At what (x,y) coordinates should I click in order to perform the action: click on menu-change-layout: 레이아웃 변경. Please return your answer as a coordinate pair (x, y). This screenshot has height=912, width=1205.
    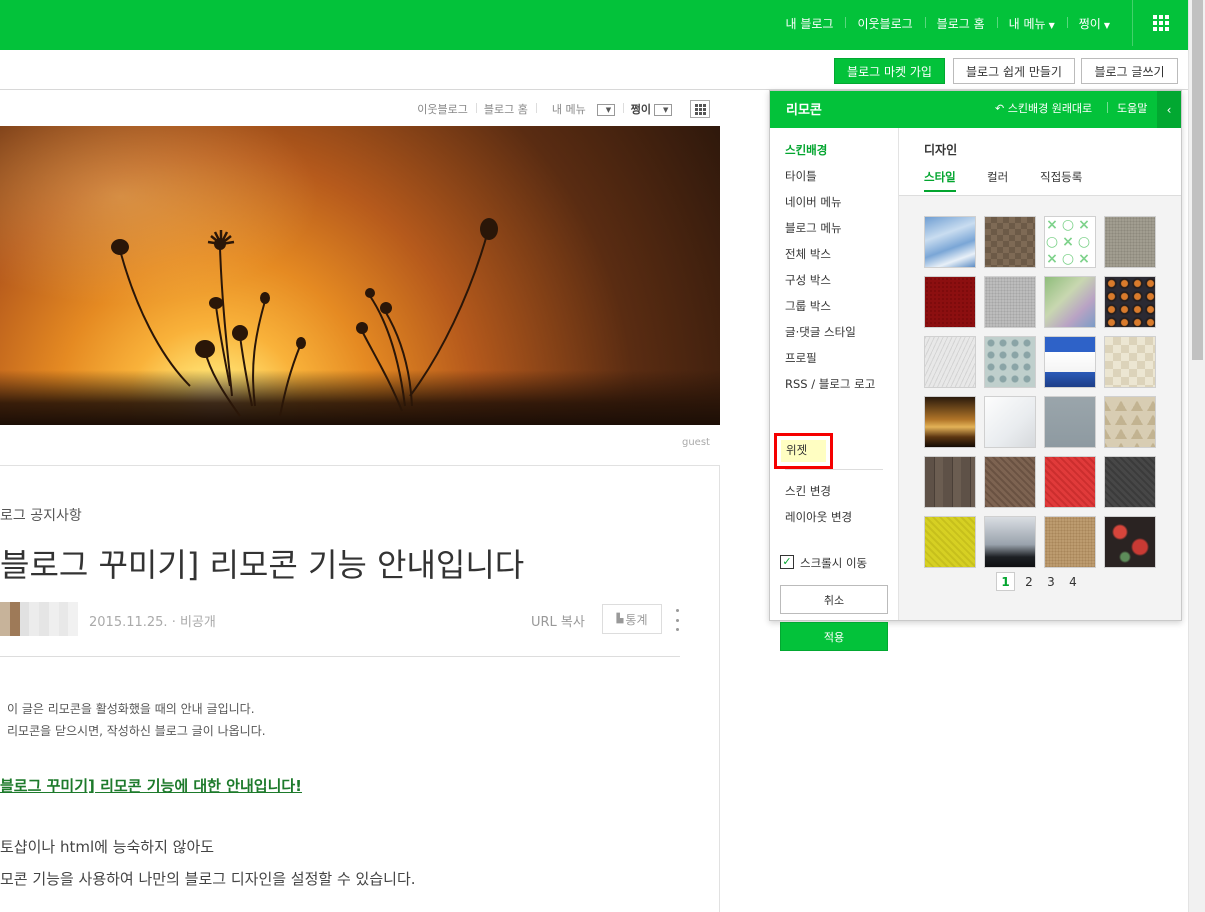
    Looking at the image, I should click on (818, 517).